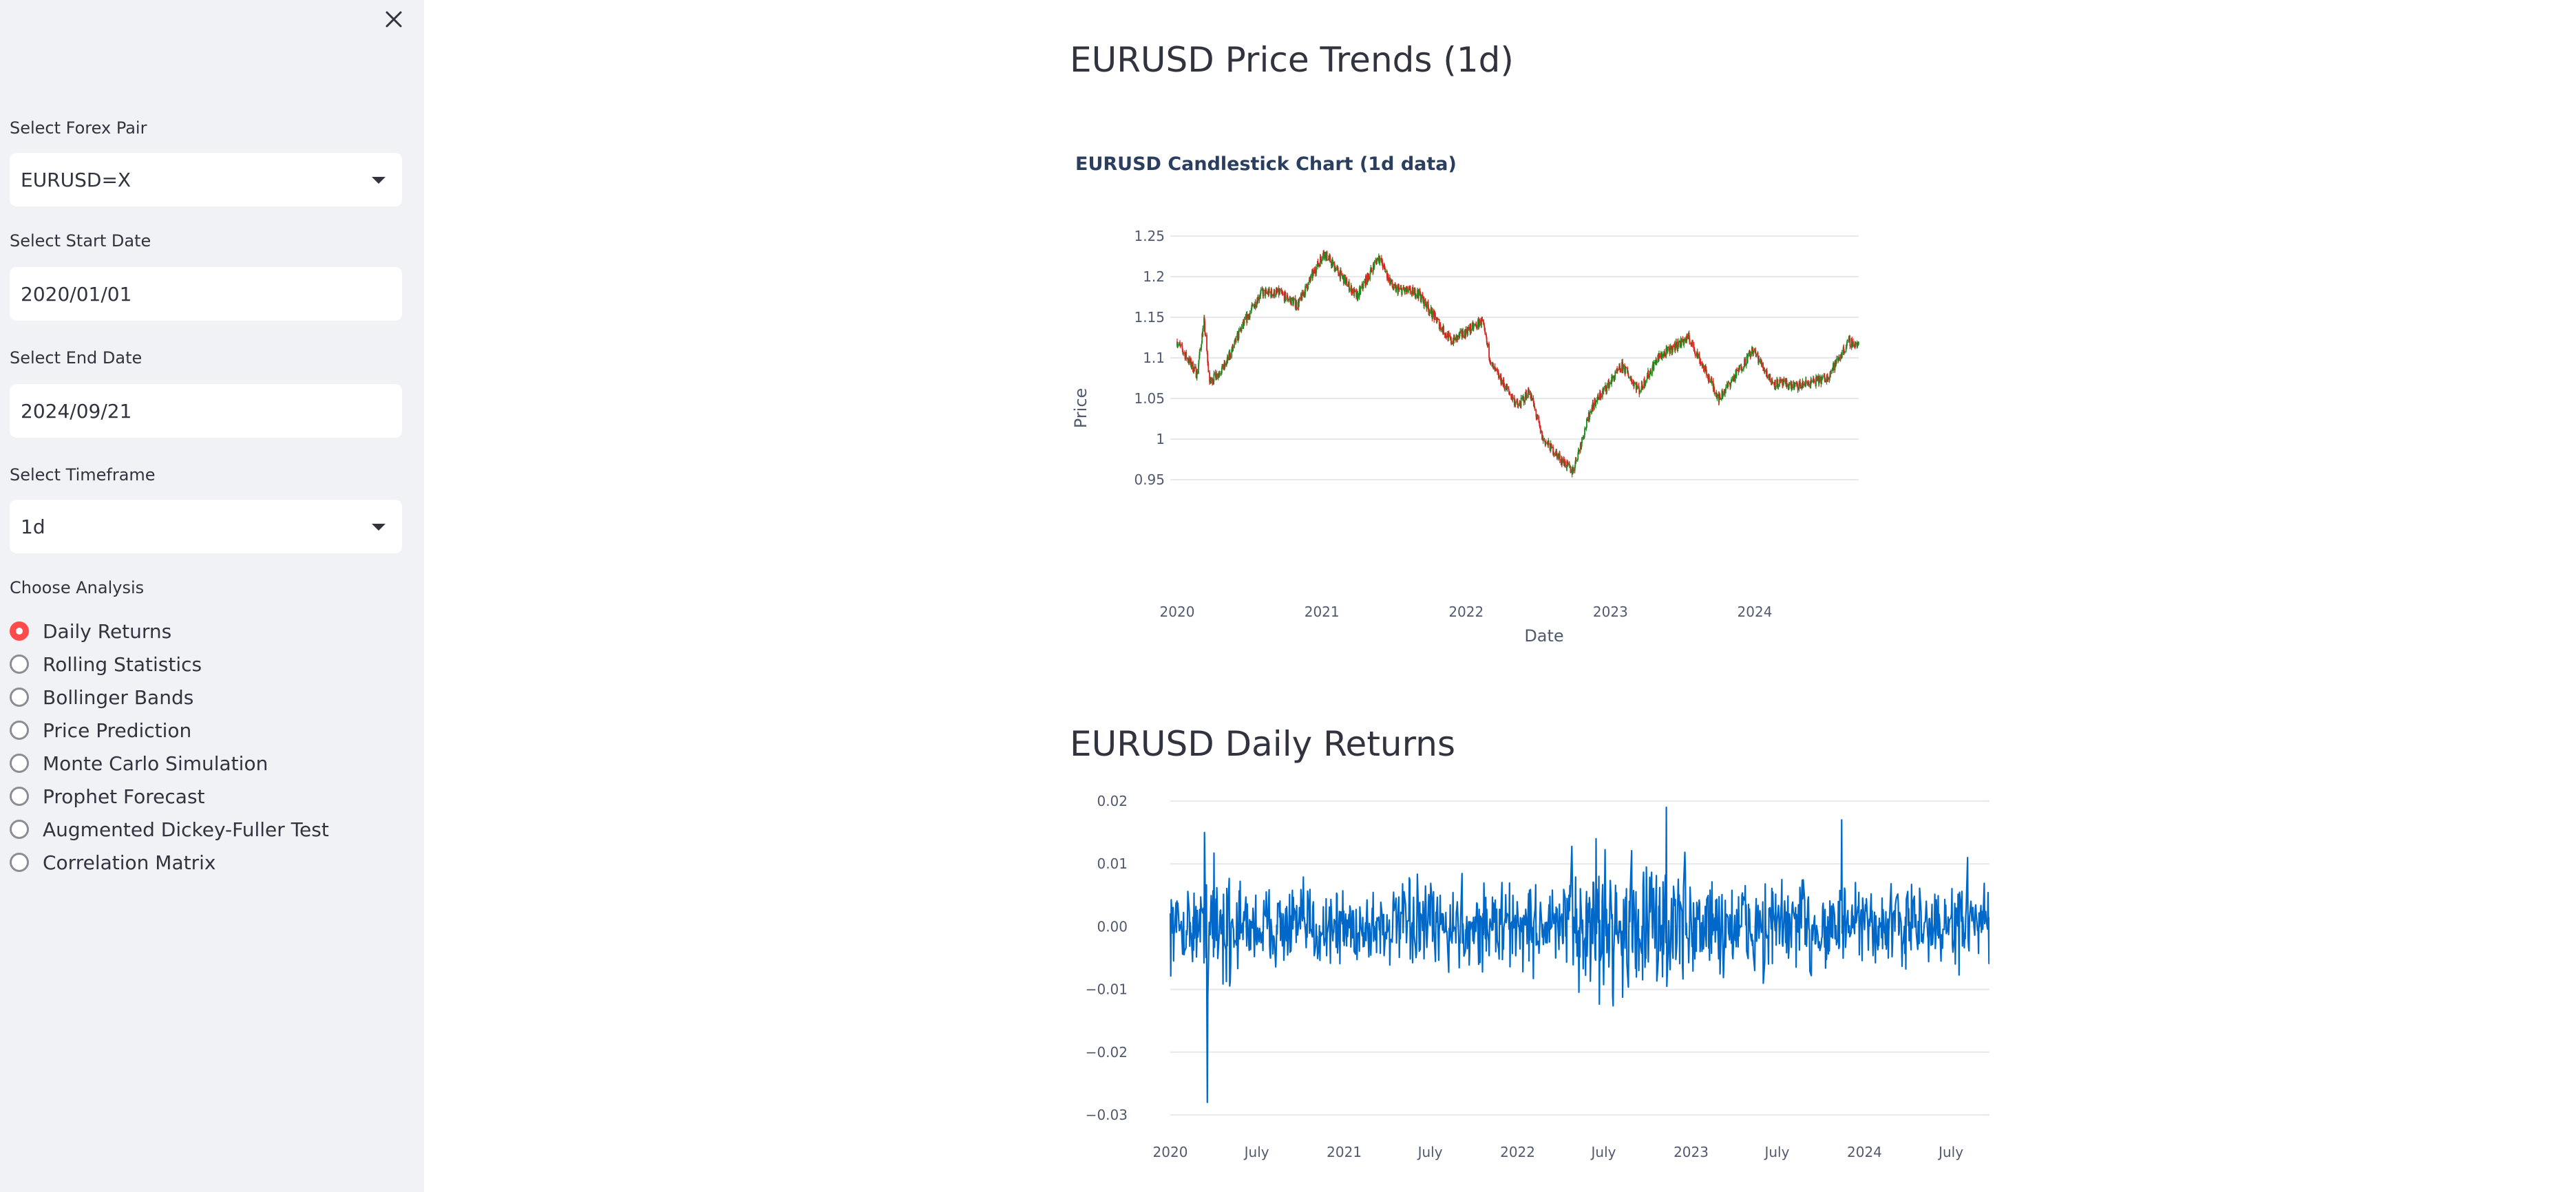 This screenshot has width=2576, height=1192. What do you see at coordinates (108, 796) in the screenshot?
I see `radio-prophet-forecast: Prophet Forecast` at bounding box center [108, 796].